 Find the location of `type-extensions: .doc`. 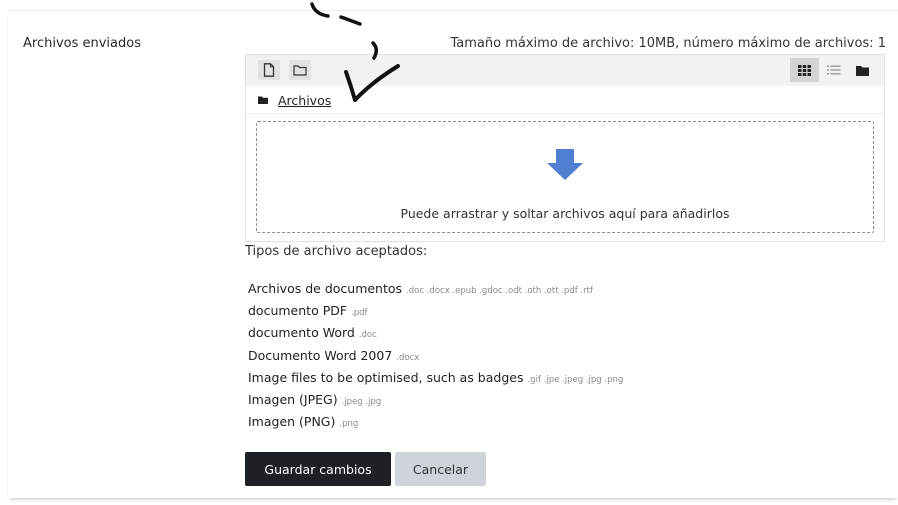

type-extensions: .doc is located at coordinates (367, 335).